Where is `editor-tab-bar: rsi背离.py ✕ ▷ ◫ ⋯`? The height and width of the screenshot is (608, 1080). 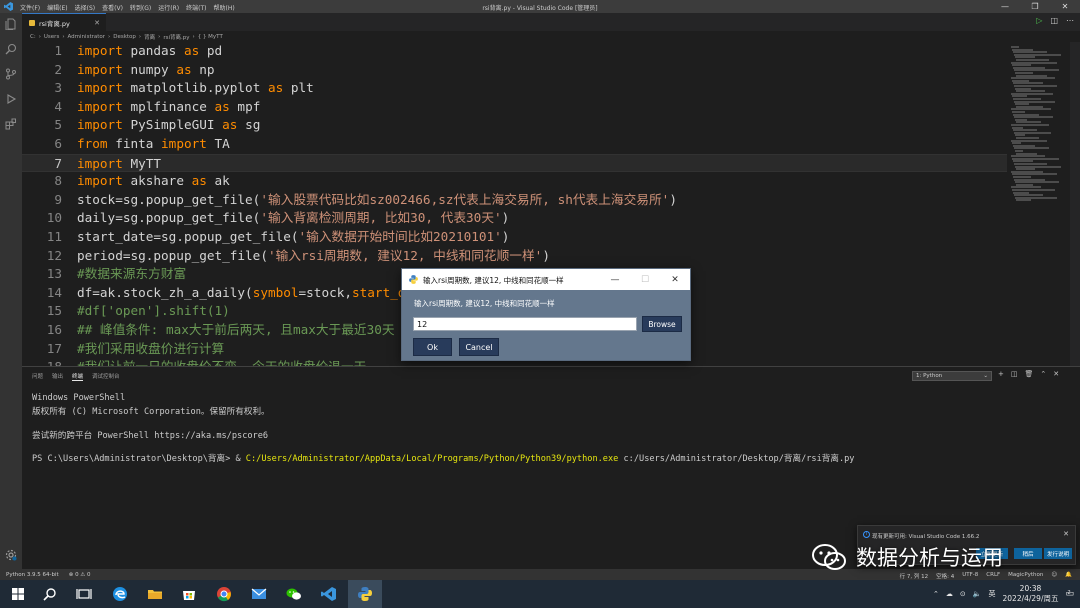 editor-tab-bar: rsi背离.py ✕ ▷ ◫ ⋯ is located at coordinates (551, 22).